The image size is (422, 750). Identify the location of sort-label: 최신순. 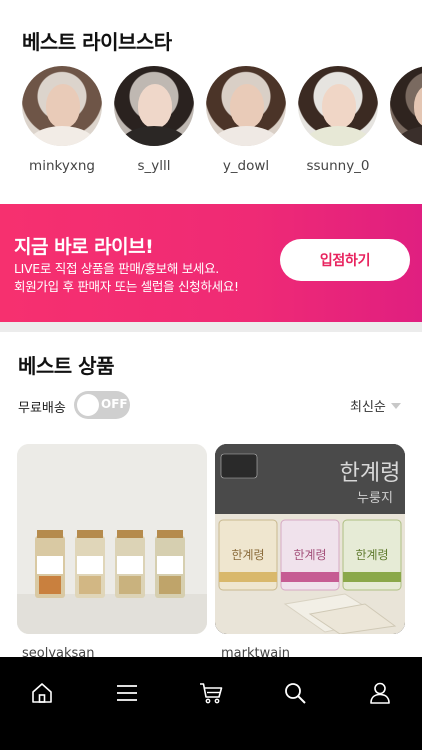
(368, 407).